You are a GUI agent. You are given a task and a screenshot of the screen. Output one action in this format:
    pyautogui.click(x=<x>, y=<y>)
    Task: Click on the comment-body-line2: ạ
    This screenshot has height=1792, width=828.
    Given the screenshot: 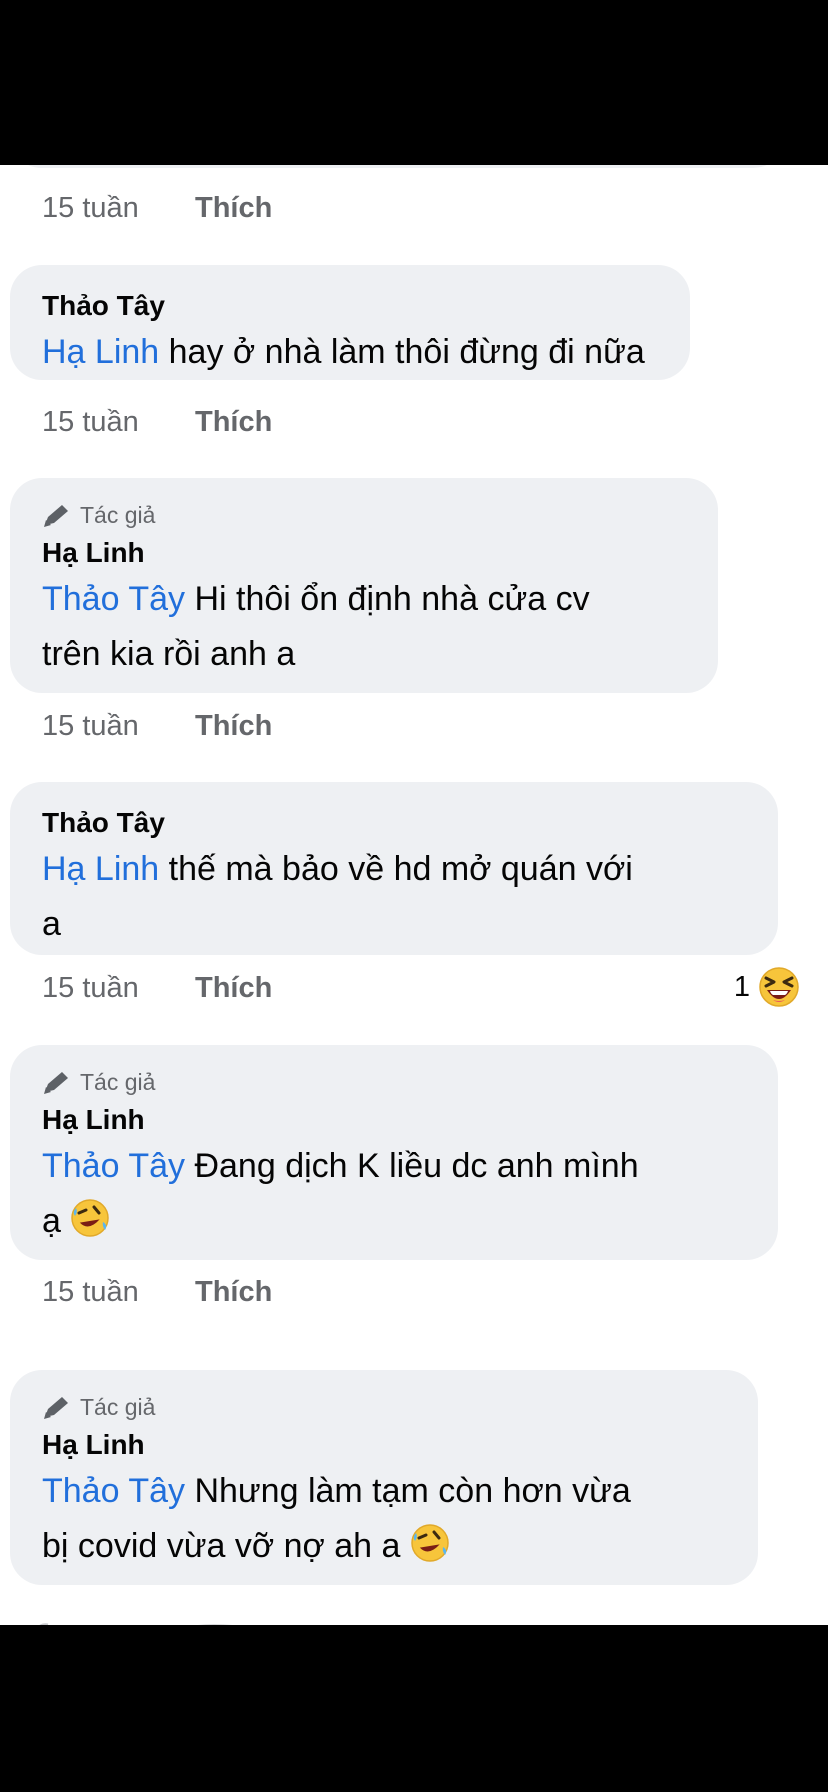 What is the action you would take?
    pyautogui.click(x=56, y=1221)
    